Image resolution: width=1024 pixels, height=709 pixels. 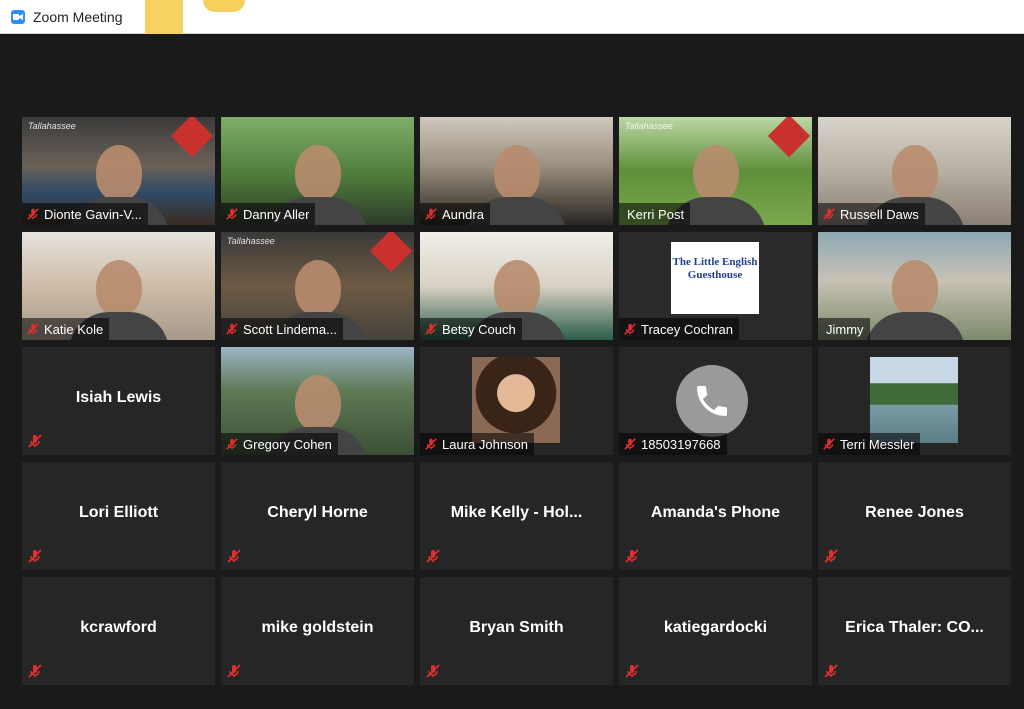 What do you see at coordinates (877, 444) in the screenshot?
I see `participant-name: Terri Messler` at bounding box center [877, 444].